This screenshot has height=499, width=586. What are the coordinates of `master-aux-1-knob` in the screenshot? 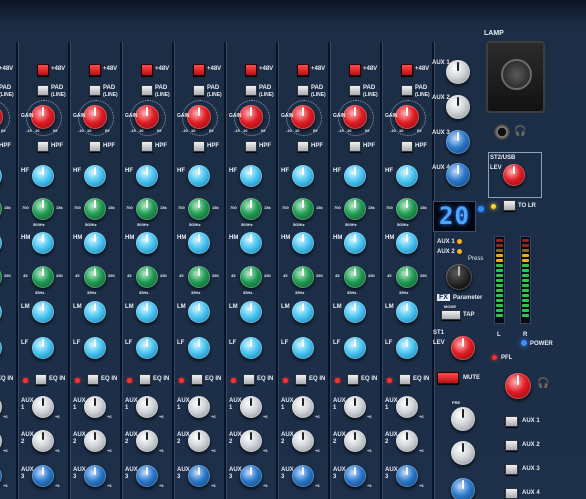 It's located at (458, 72).